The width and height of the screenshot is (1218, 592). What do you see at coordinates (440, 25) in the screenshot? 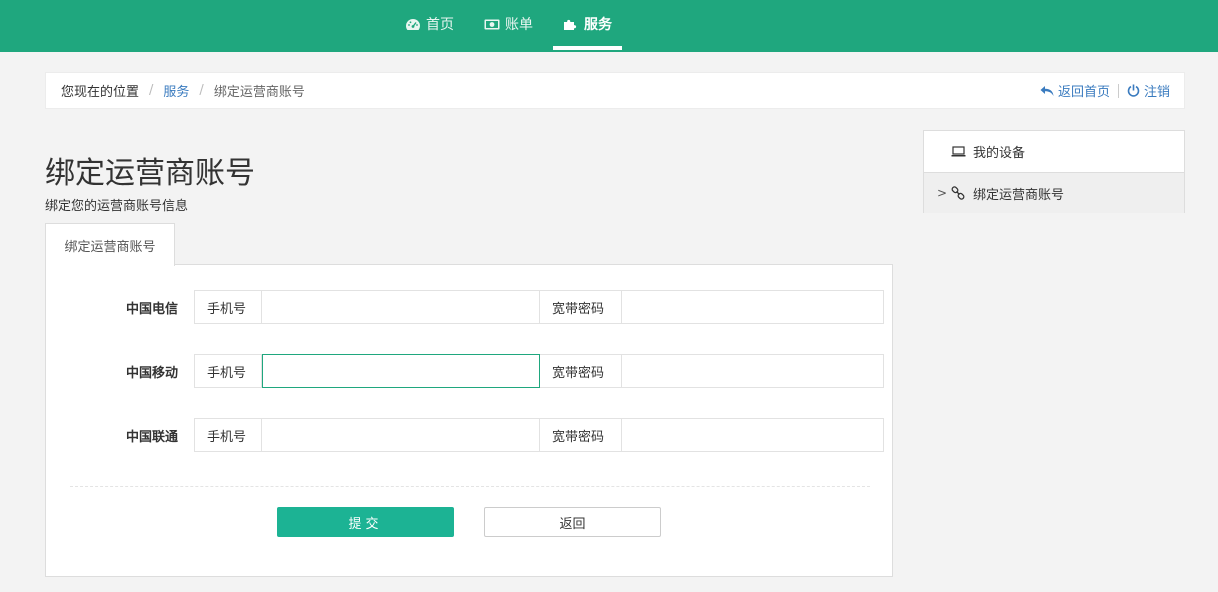
I see `nav-item-label: 首页` at bounding box center [440, 25].